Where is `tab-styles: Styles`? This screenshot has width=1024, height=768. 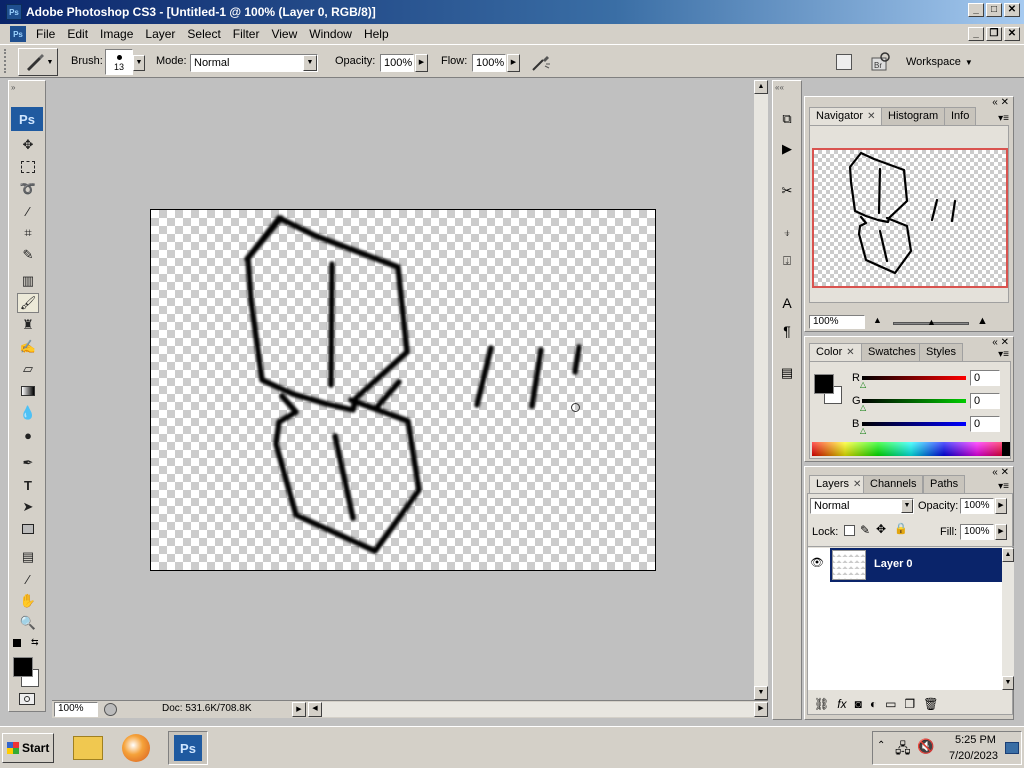 tab-styles: Styles is located at coordinates (941, 352).